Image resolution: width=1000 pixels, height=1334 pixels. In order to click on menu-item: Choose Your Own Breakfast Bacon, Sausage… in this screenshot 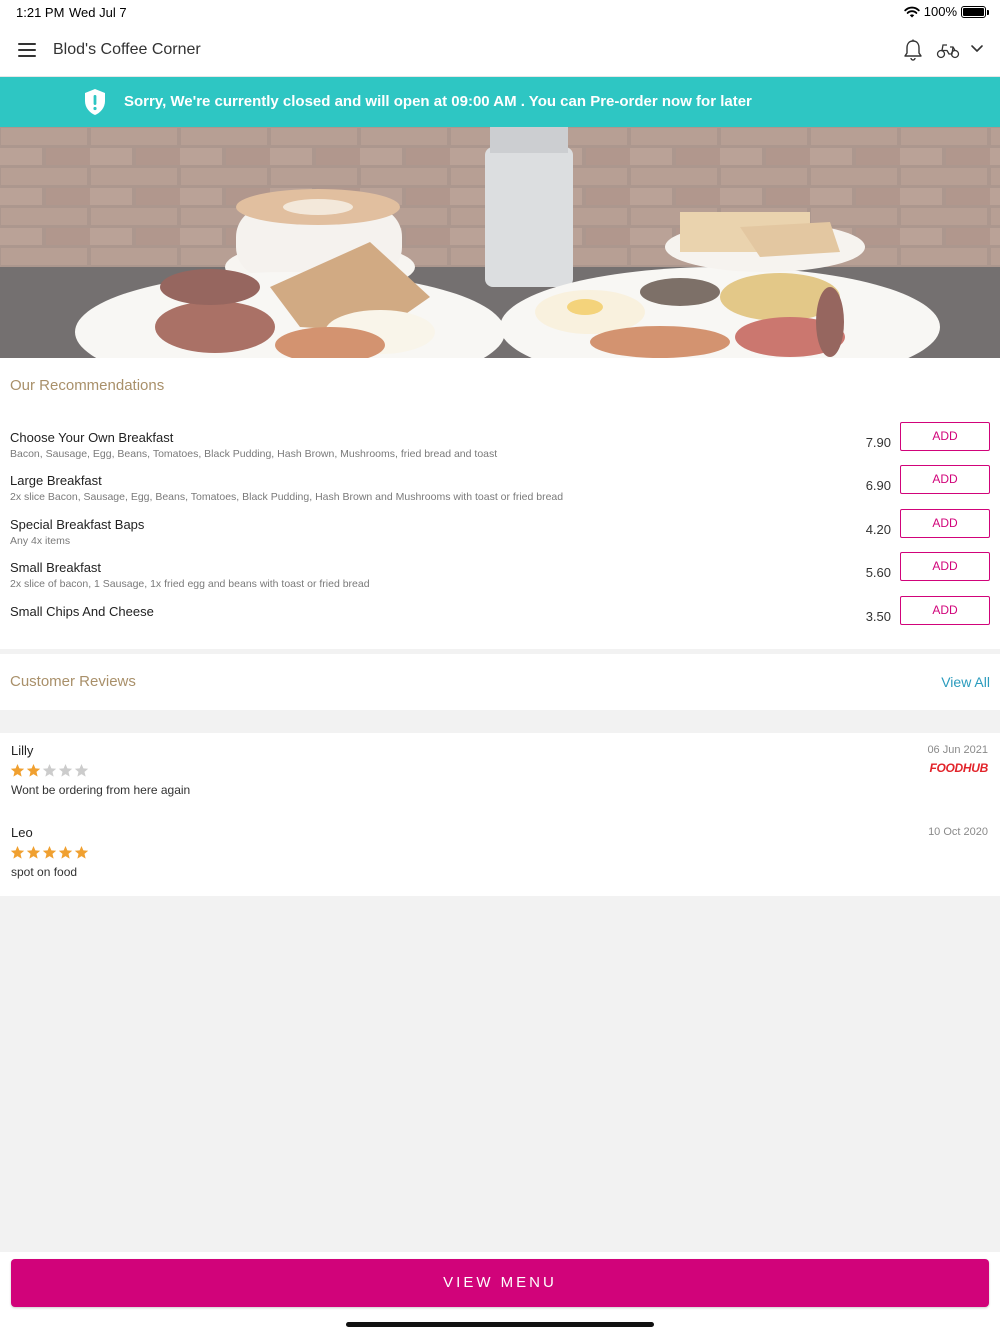, I will do `click(500, 446)`.